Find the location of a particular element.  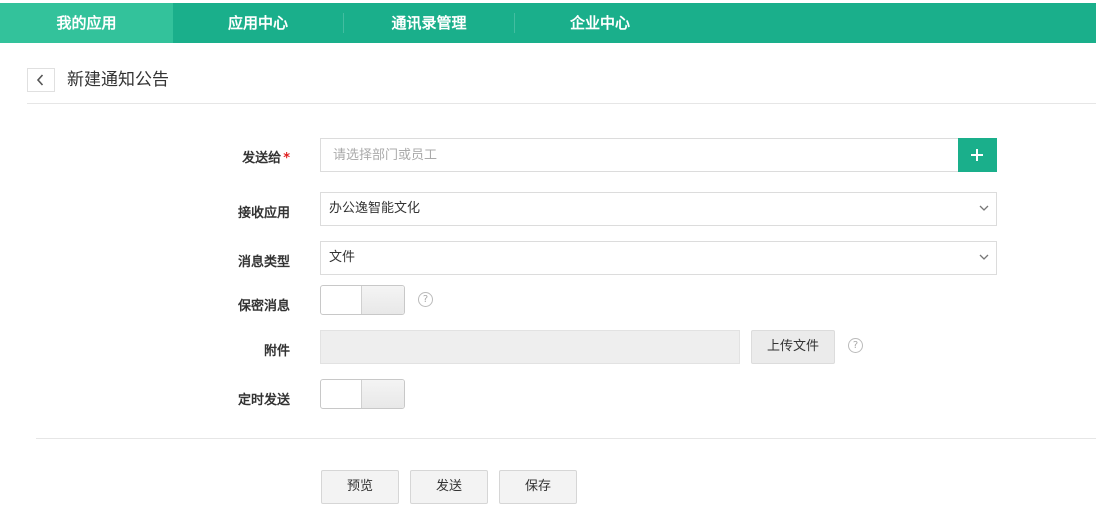

nav-item-enterprise-center: 企业中心 is located at coordinates (600, 23).